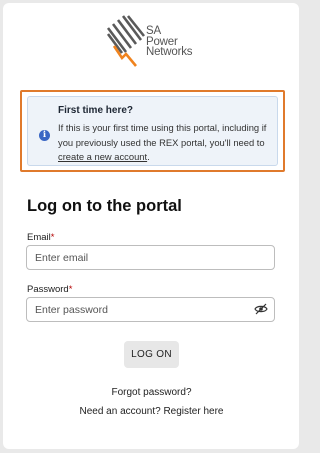  Describe the element at coordinates (261, 309) in the screenshot. I see `eye-slash-icon` at that location.